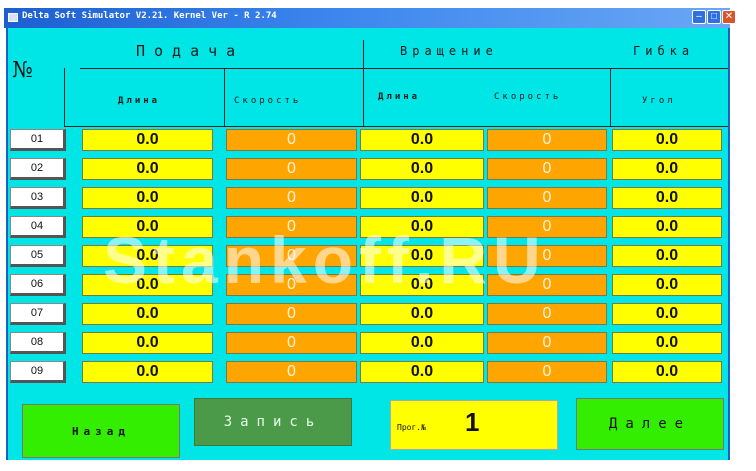 Image resolution: width=756 pixels, height=471 pixels. Describe the element at coordinates (224, 97) in the screenshot. I see `feed-subcolumn-divider` at that location.